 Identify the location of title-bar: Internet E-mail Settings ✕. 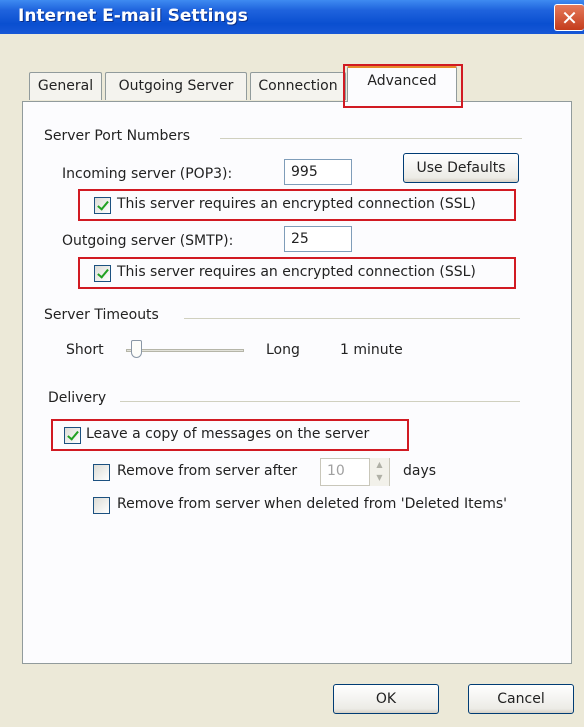
(292, 17).